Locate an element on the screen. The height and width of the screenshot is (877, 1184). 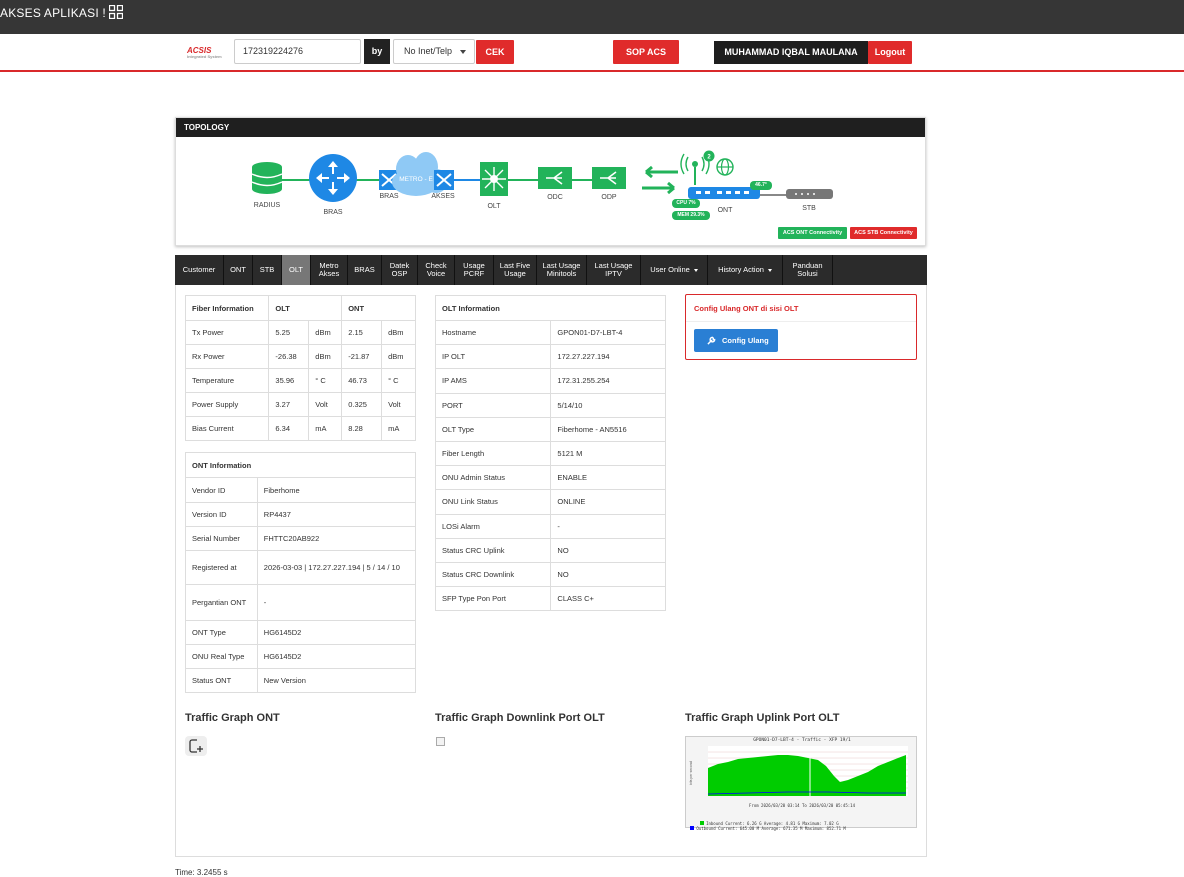
table-cell: Vendor ID is located at coordinates (221, 490).